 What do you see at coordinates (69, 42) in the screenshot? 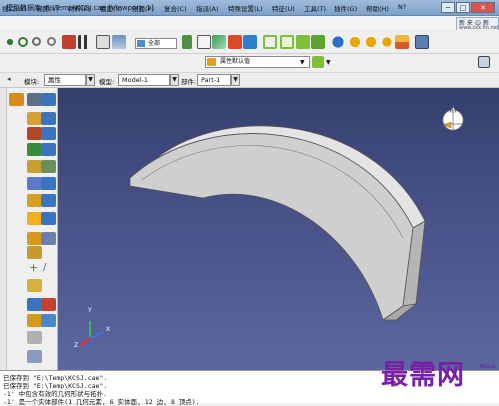
I see `auto-fit-icon` at bounding box center [69, 42].